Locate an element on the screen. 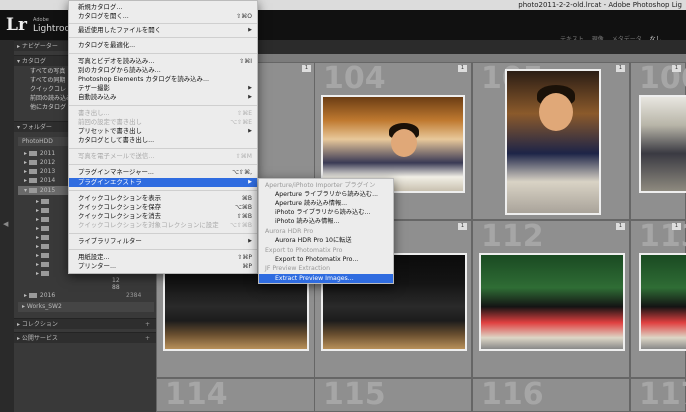  catalog-label: カタログ is located at coordinates (33, 61).